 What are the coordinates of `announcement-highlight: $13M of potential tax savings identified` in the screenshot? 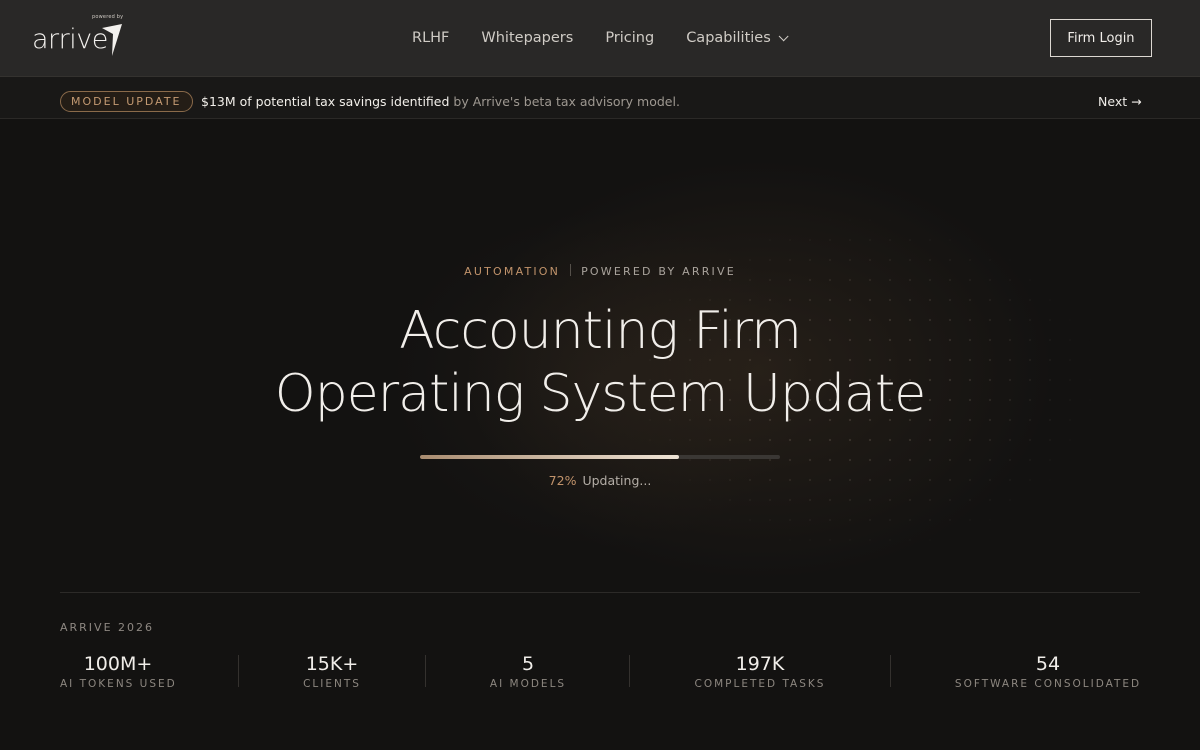 It's located at (325, 101).